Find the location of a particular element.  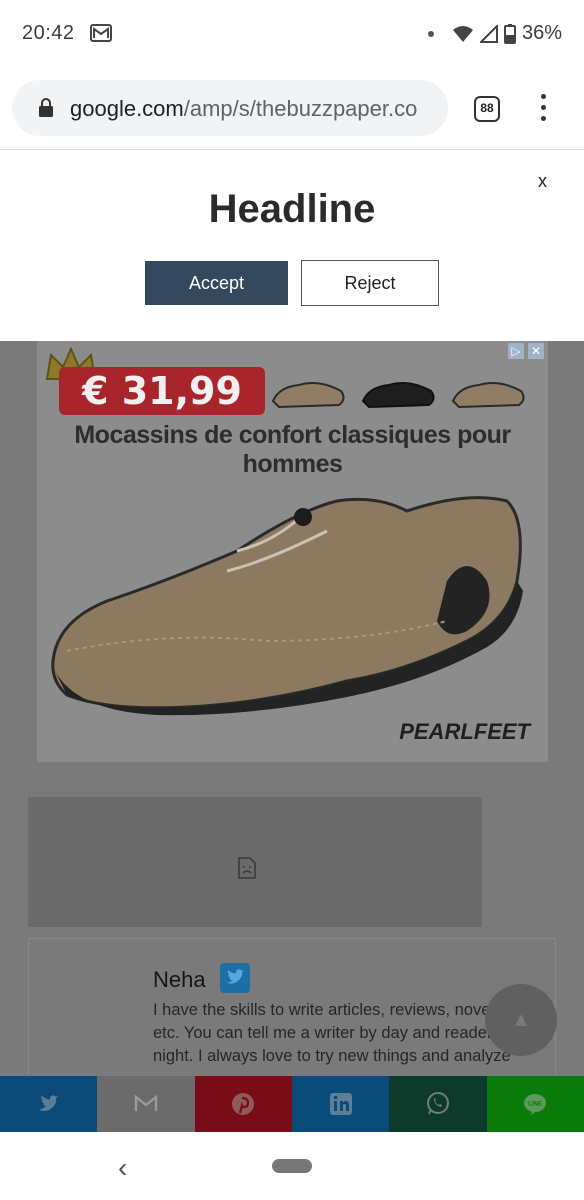

reject-button: Reject is located at coordinates (370, 283).